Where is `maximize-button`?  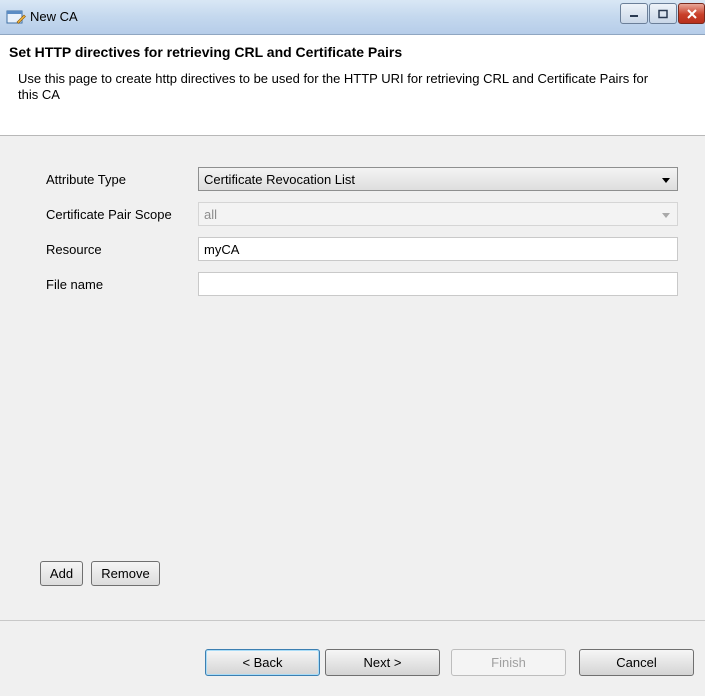 maximize-button is located at coordinates (663, 13).